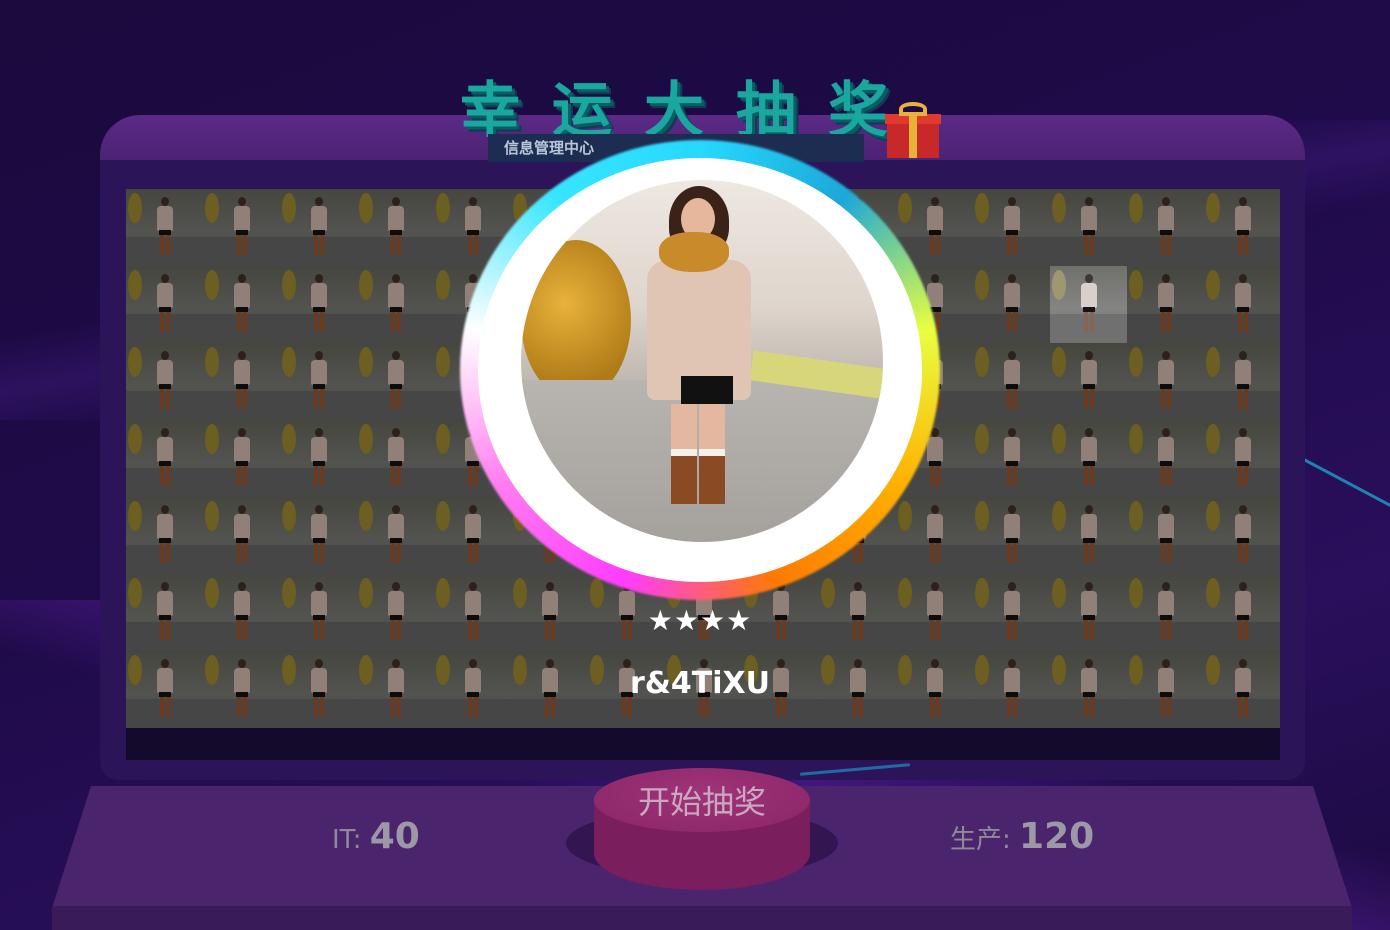 This screenshot has height=930, width=1390. Describe the element at coordinates (702, 800) in the screenshot. I see `start-lottery-button: 开始抽奖` at that location.